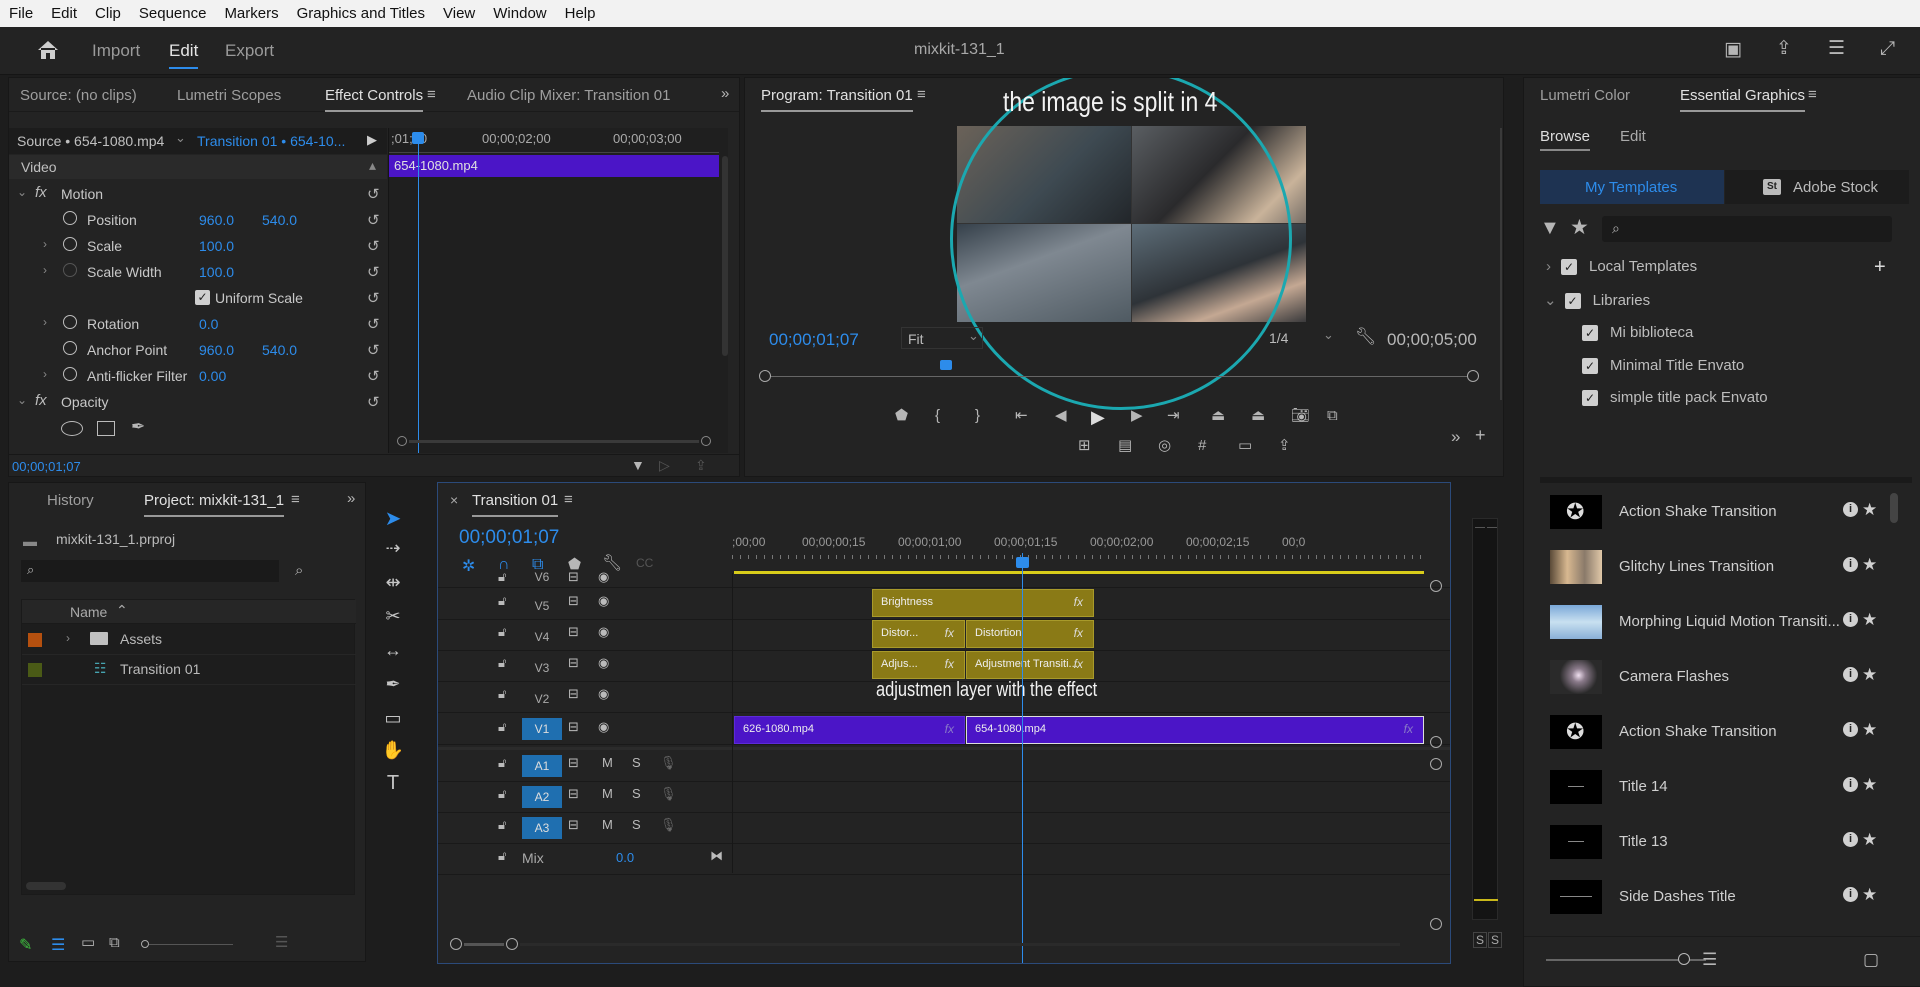 The width and height of the screenshot is (1920, 987). Describe the element at coordinates (454, 500) in the screenshot. I see `close-icon: ×` at that location.